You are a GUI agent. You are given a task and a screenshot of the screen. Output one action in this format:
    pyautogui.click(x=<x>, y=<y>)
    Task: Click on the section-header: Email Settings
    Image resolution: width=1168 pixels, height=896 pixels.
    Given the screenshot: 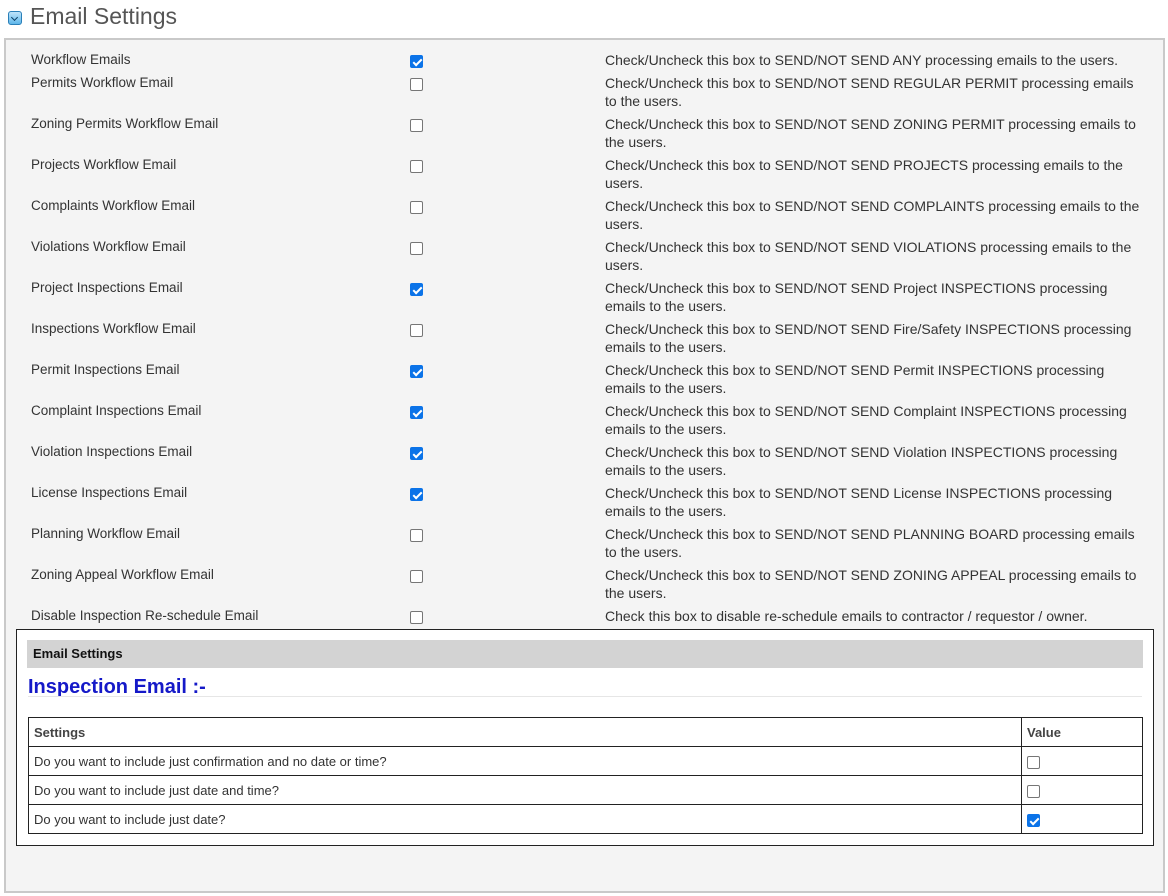 What is the action you would take?
    pyautogui.click(x=585, y=654)
    